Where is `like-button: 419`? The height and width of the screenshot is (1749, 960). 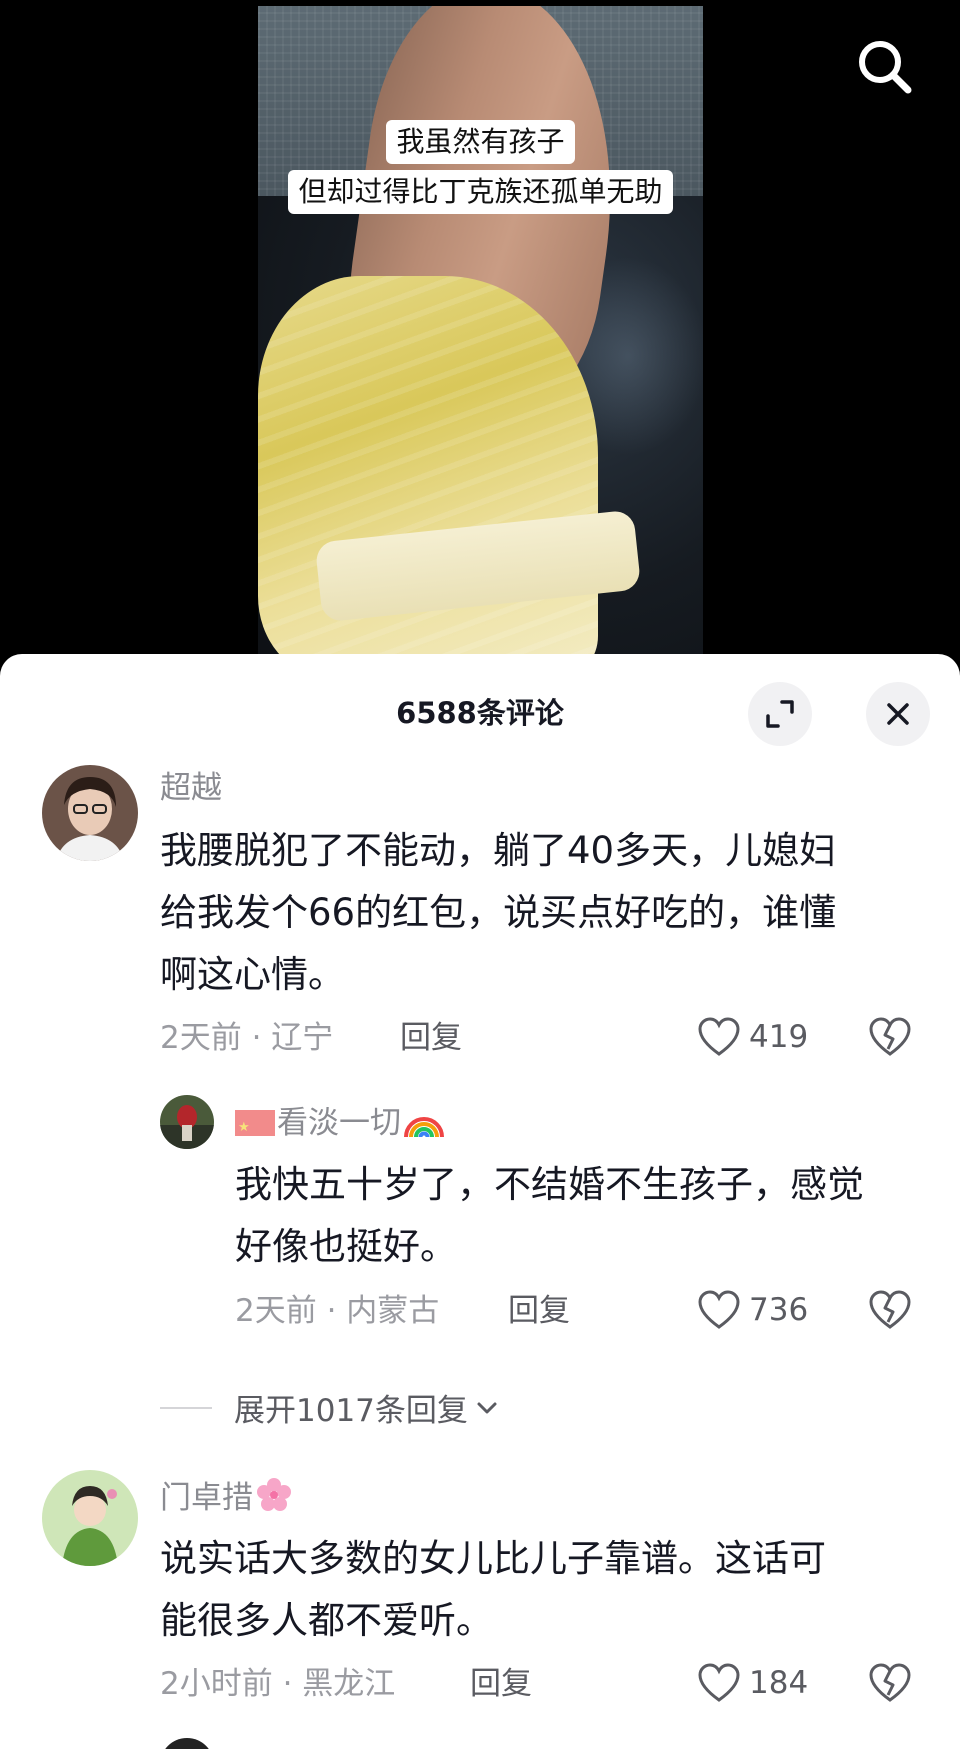
like-button: 419 is located at coordinates (752, 1037).